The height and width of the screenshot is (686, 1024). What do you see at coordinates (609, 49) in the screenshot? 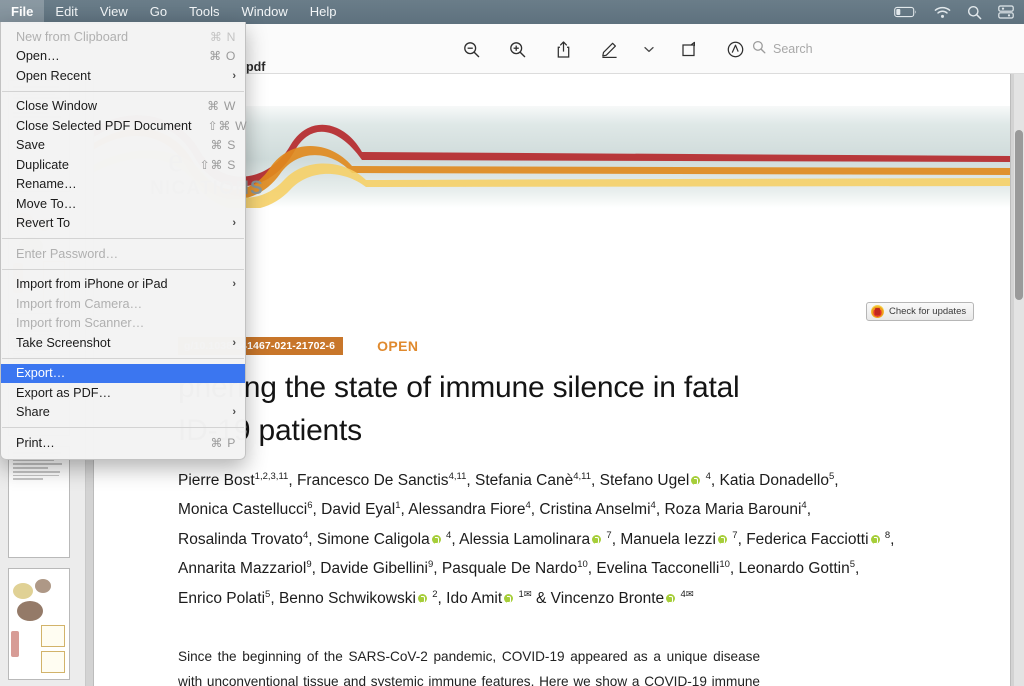
I see `markup-pen-icon` at bounding box center [609, 49].